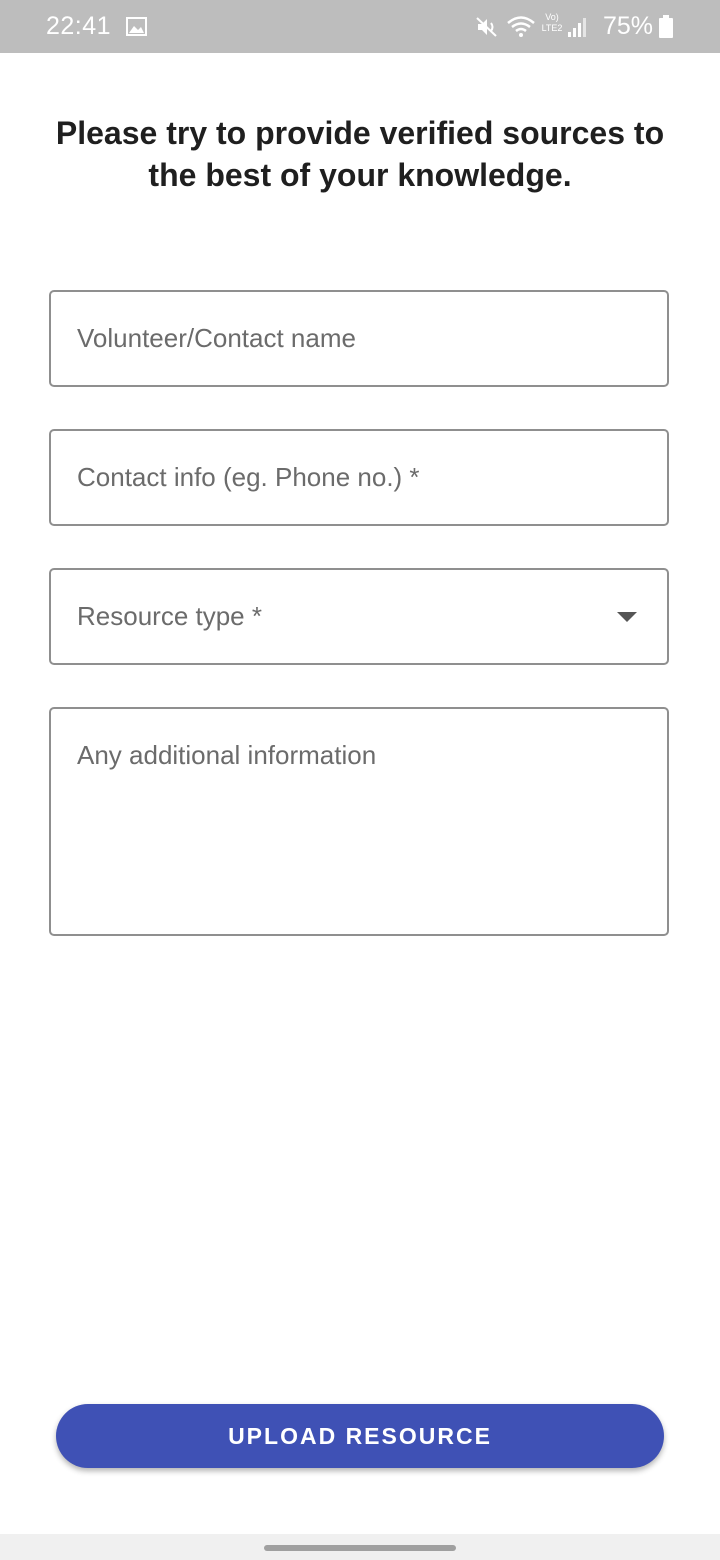 The image size is (720, 1560). What do you see at coordinates (79, 26) in the screenshot?
I see `status-time: 22:41` at bounding box center [79, 26].